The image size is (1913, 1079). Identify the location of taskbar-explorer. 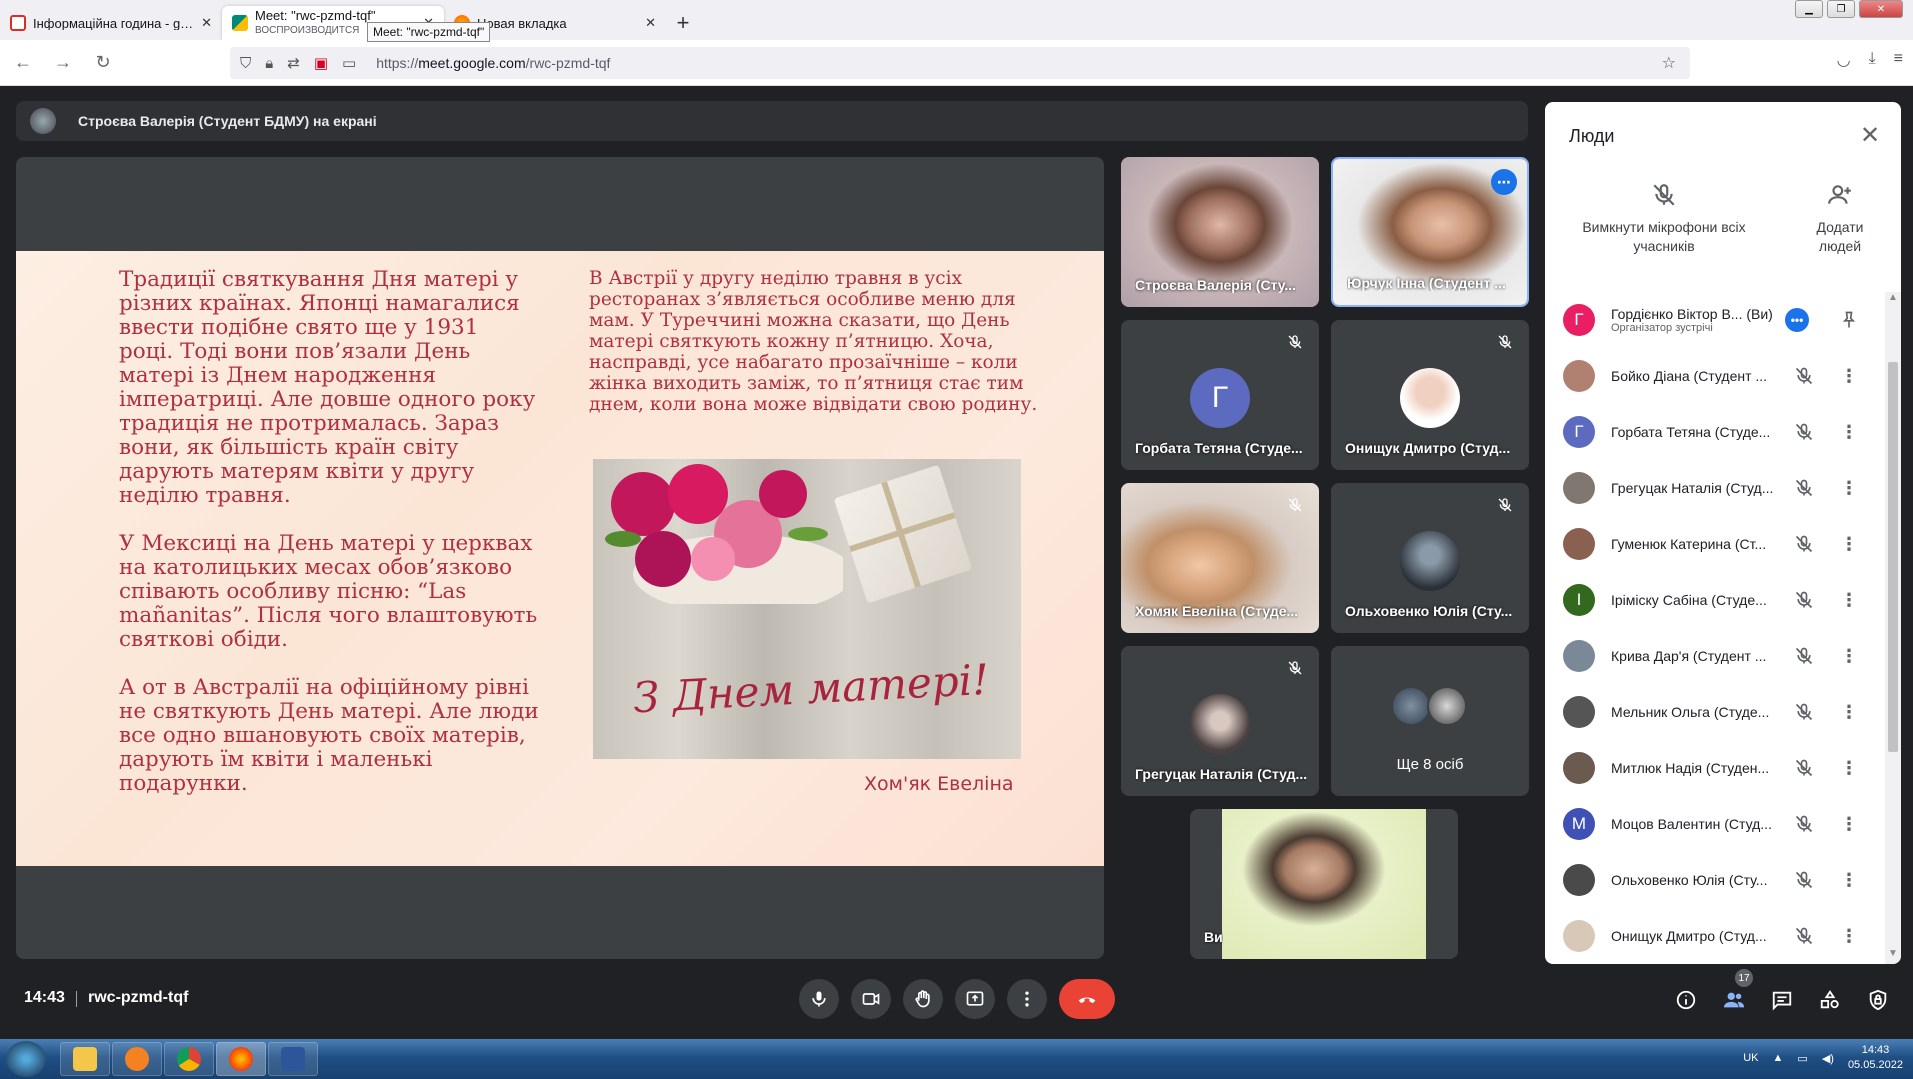
(85, 1059).